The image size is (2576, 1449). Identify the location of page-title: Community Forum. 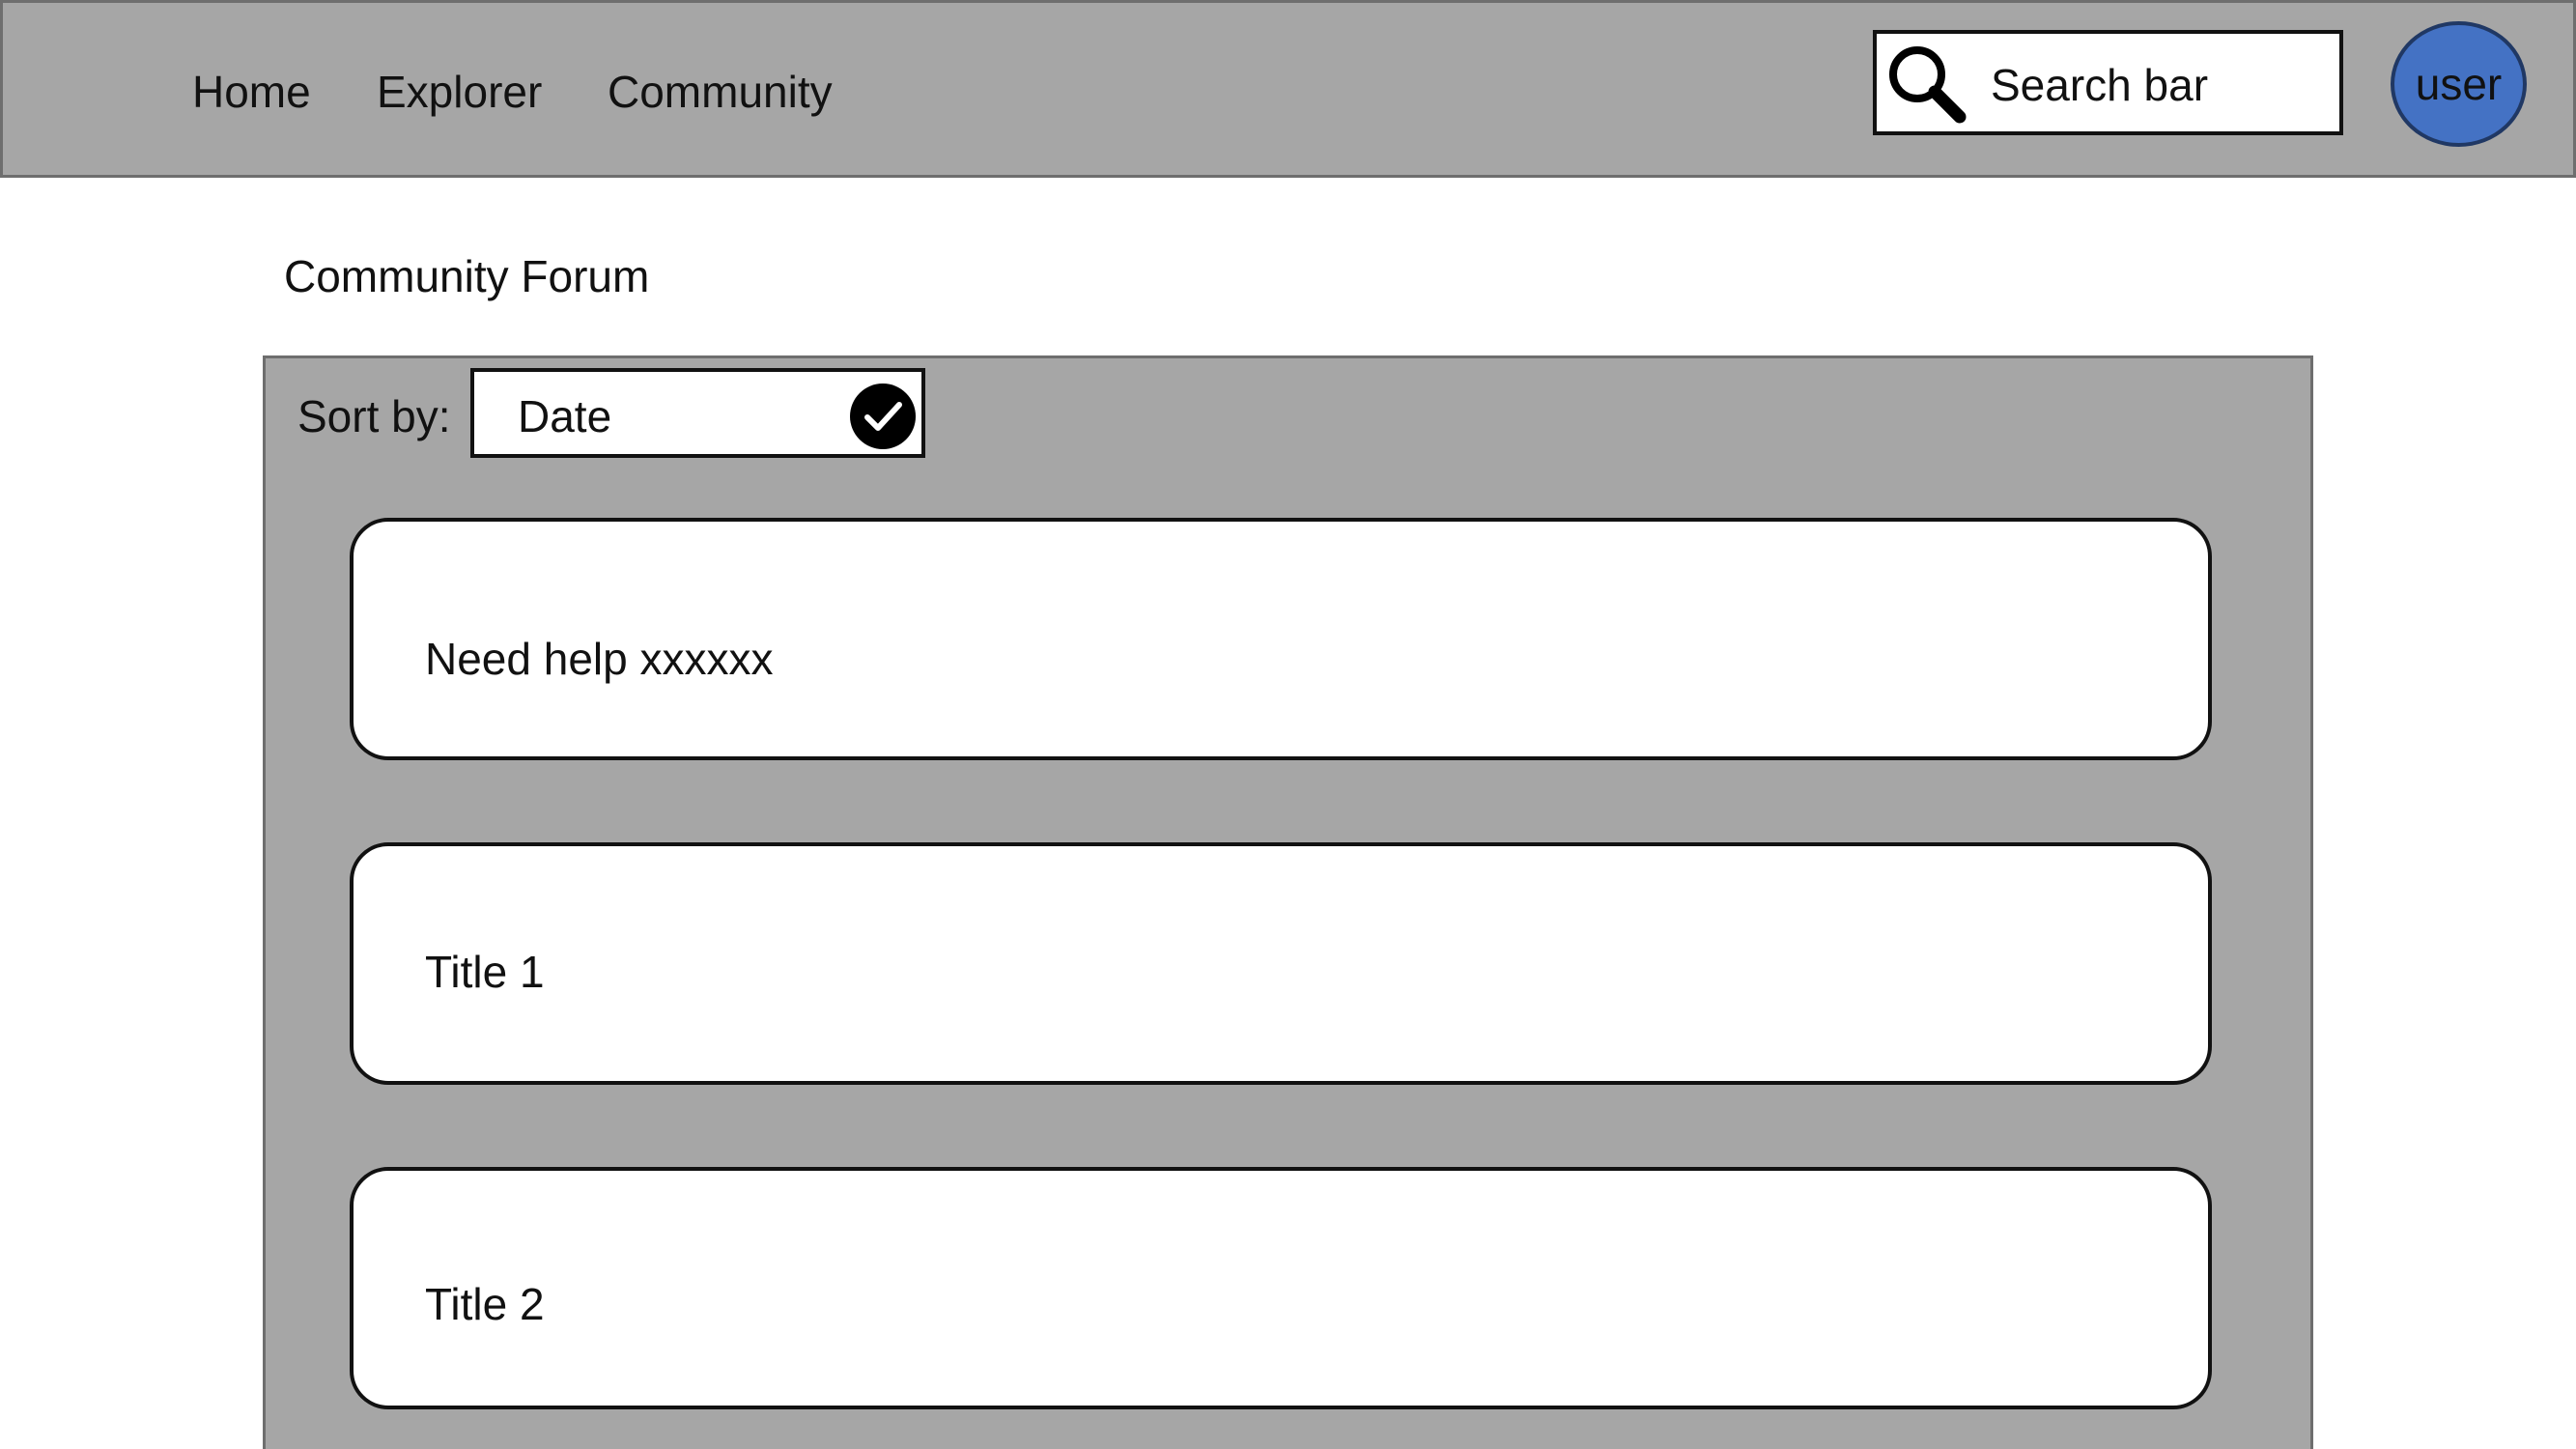
(467, 276).